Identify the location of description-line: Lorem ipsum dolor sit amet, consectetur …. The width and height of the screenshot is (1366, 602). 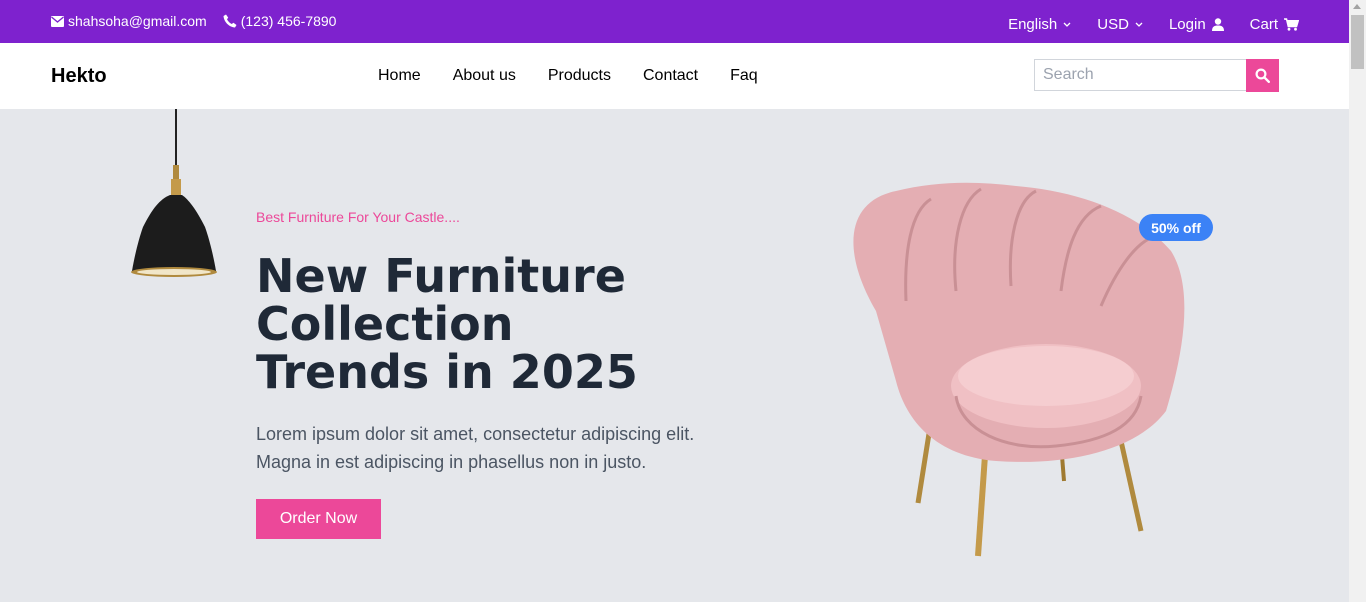
(475, 434).